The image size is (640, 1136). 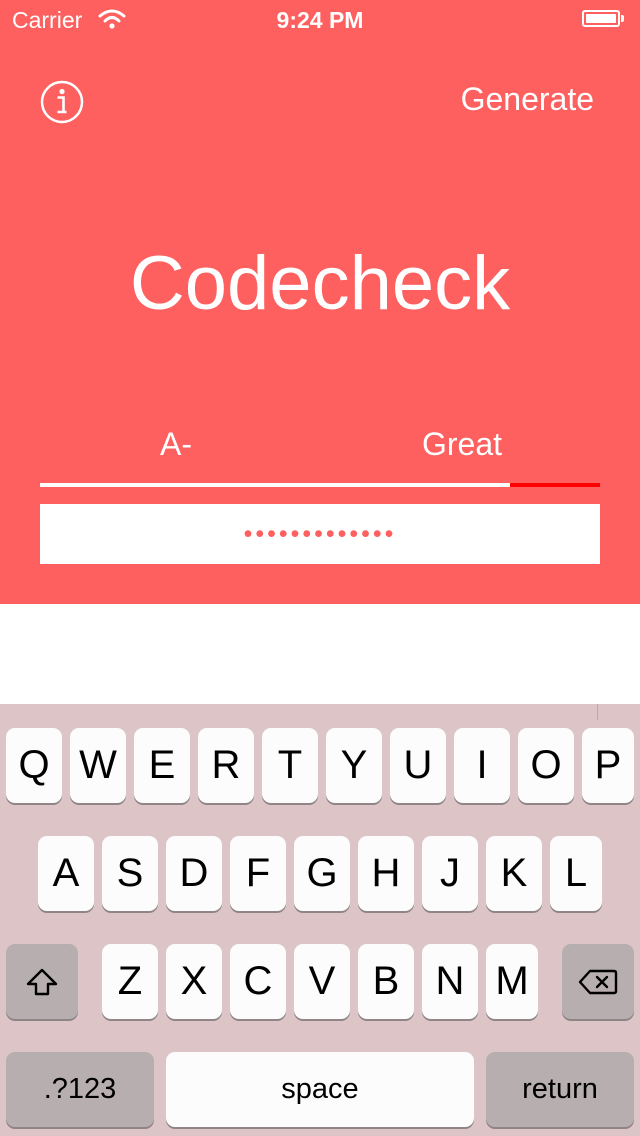 What do you see at coordinates (194, 873) in the screenshot?
I see `key-d: D` at bounding box center [194, 873].